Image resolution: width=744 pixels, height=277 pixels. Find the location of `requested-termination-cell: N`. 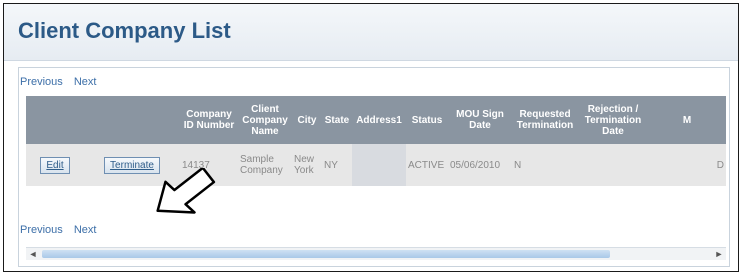

requested-termination-cell: N is located at coordinates (545, 165).